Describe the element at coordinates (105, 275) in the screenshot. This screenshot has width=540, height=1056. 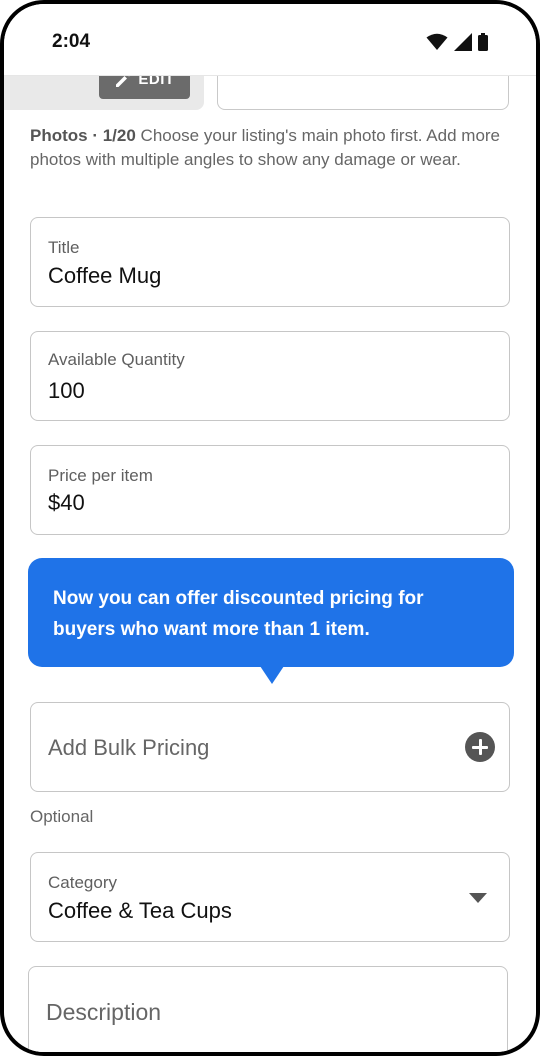
I see `title-value: Coffee Mug` at that location.